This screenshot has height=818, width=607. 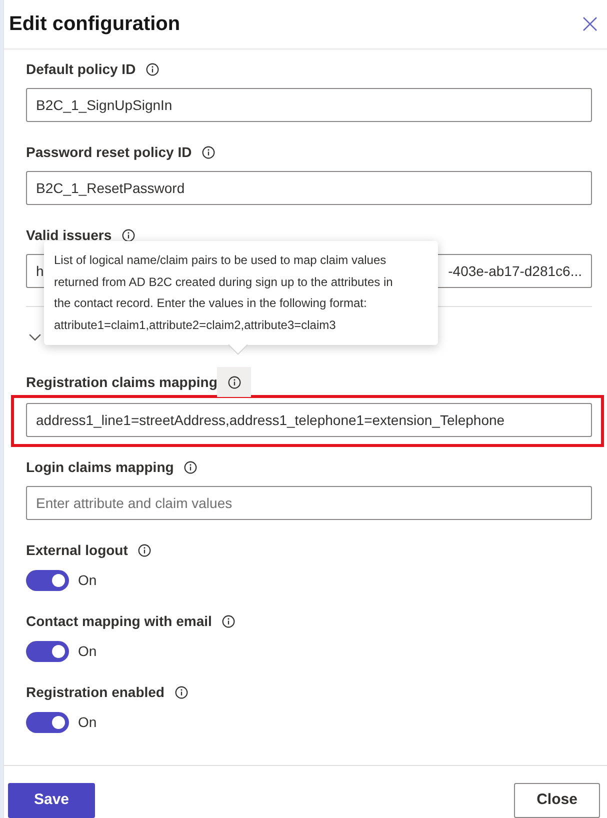 What do you see at coordinates (557, 800) in the screenshot?
I see `close-dialog-button: Close` at bounding box center [557, 800].